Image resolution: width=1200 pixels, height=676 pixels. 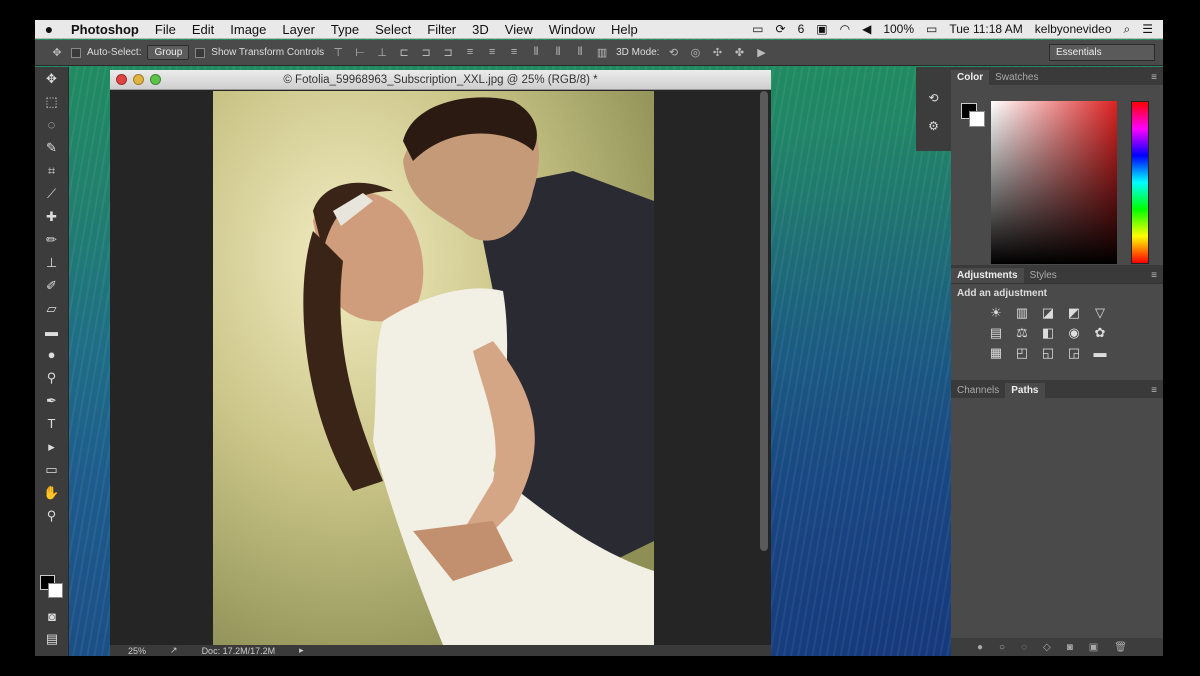 What do you see at coordinates (757, 29) in the screenshot?
I see `screen-icon: ▭` at bounding box center [757, 29].